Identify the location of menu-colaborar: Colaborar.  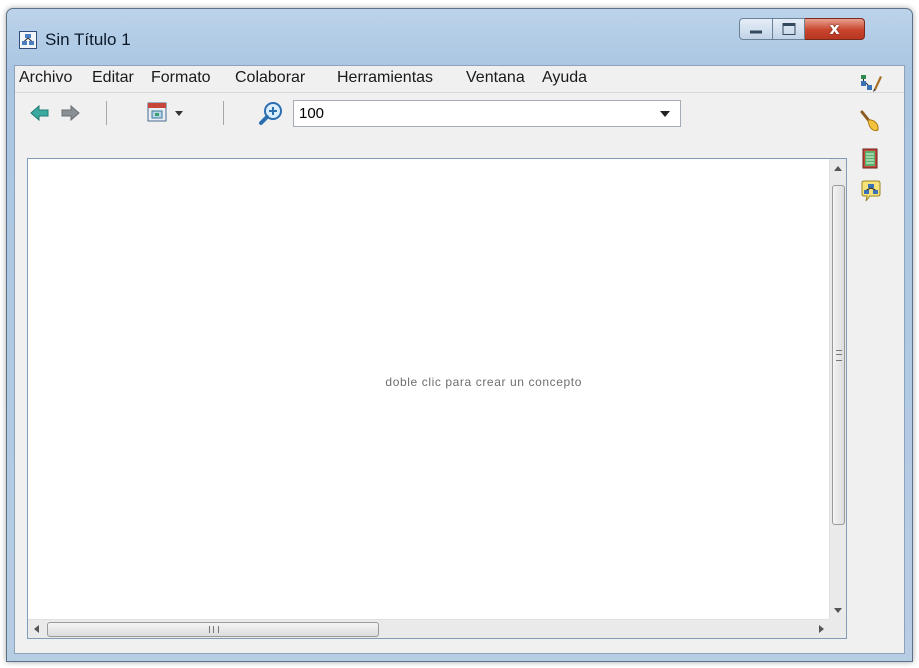
(270, 78).